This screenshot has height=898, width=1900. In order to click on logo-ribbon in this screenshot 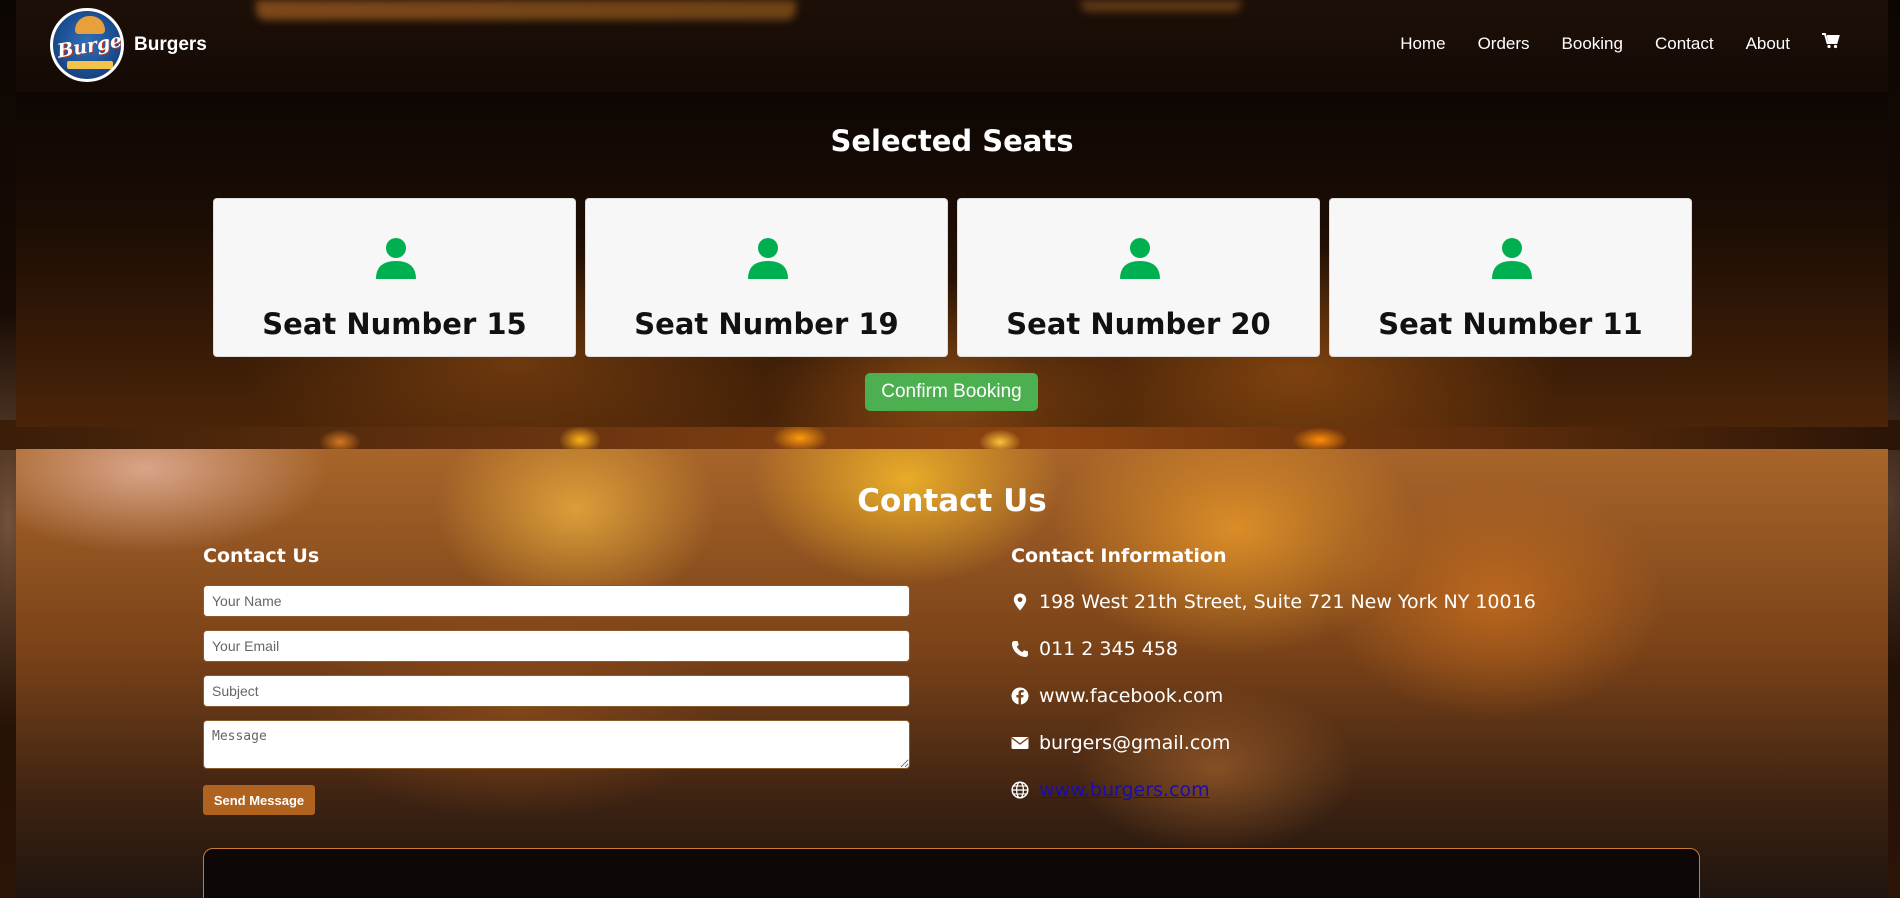, I will do `click(90, 65)`.